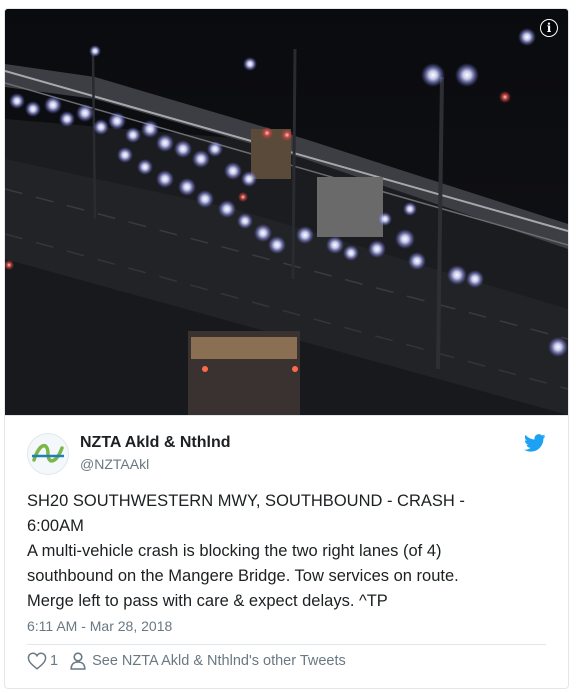 The height and width of the screenshot is (693, 577). What do you see at coordinates (535, 443) in the screenshot?
I see `twitter-bird-icon` at bounding box center [535, 443].